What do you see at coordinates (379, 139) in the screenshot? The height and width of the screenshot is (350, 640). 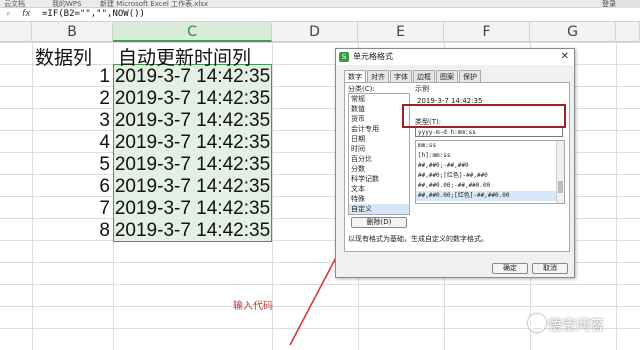 I see `category-item: 日期` at bounding box center [379, 139].